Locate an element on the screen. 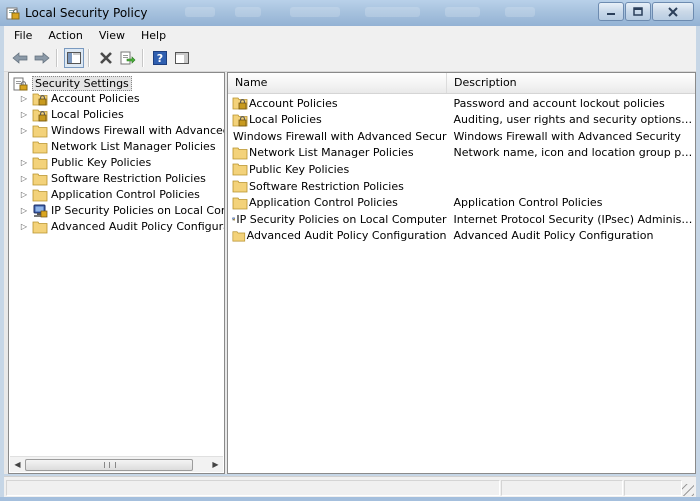 The image size is (700, 501). scroll-thumb is located at coordinates (109, 465).